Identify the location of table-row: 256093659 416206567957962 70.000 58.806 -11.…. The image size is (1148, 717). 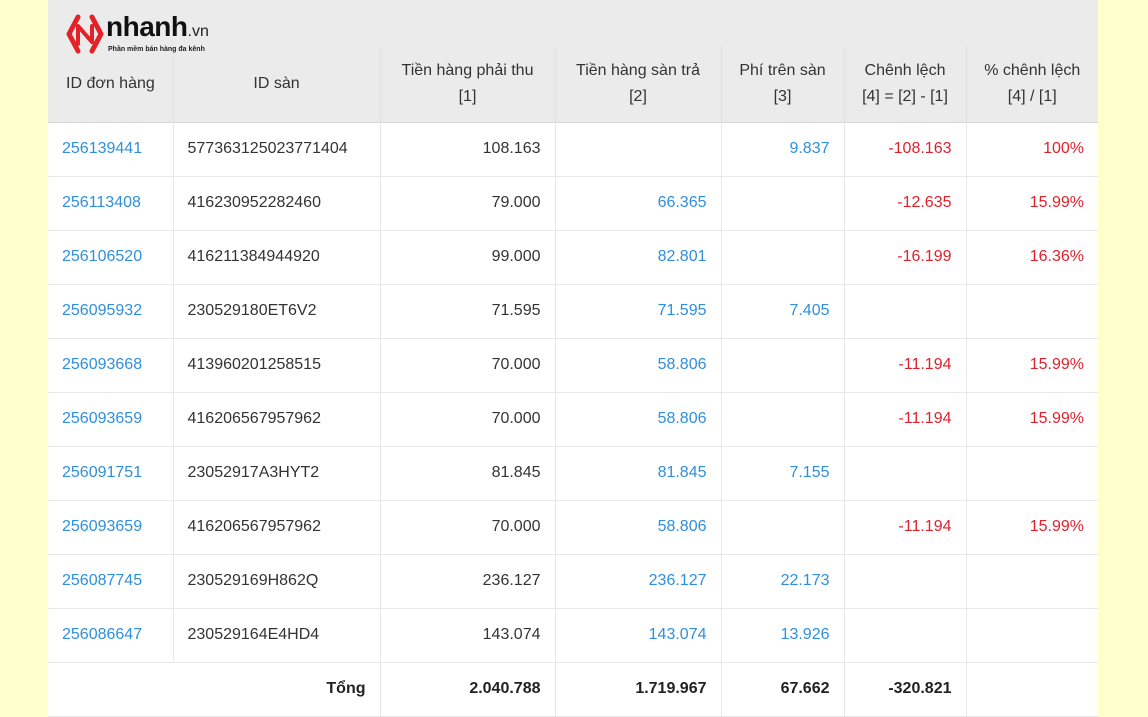
(573, 526).